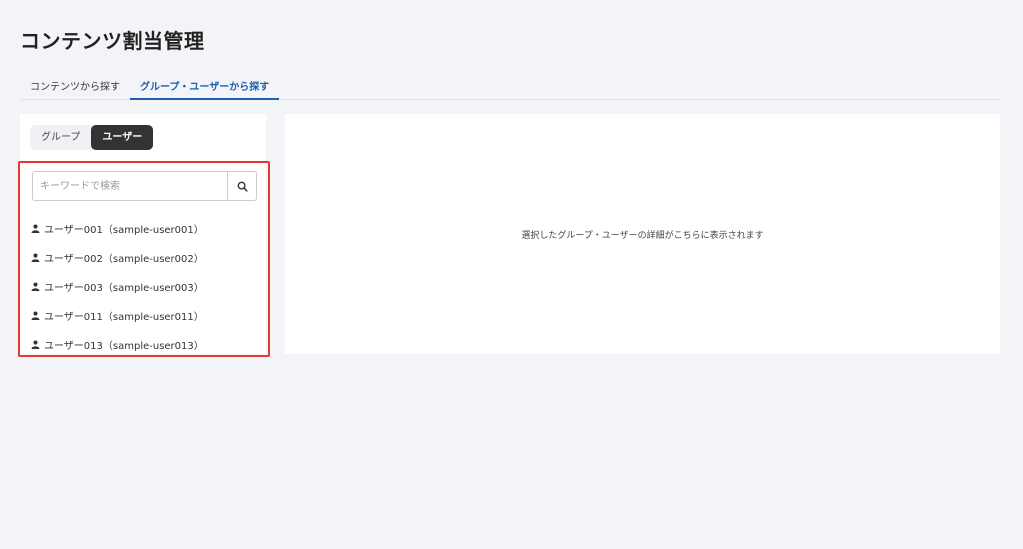 This screenshot has width=1023, height=549. I want to click on search-input, so click(130, 186).